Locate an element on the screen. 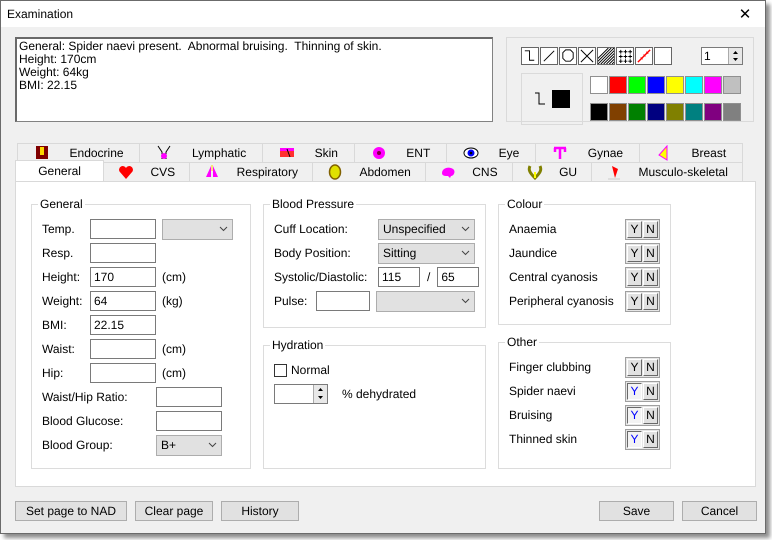 The height and width of the screenshot is (540, 772). finding-label: Anaemia is located at coordinates (532, 229).